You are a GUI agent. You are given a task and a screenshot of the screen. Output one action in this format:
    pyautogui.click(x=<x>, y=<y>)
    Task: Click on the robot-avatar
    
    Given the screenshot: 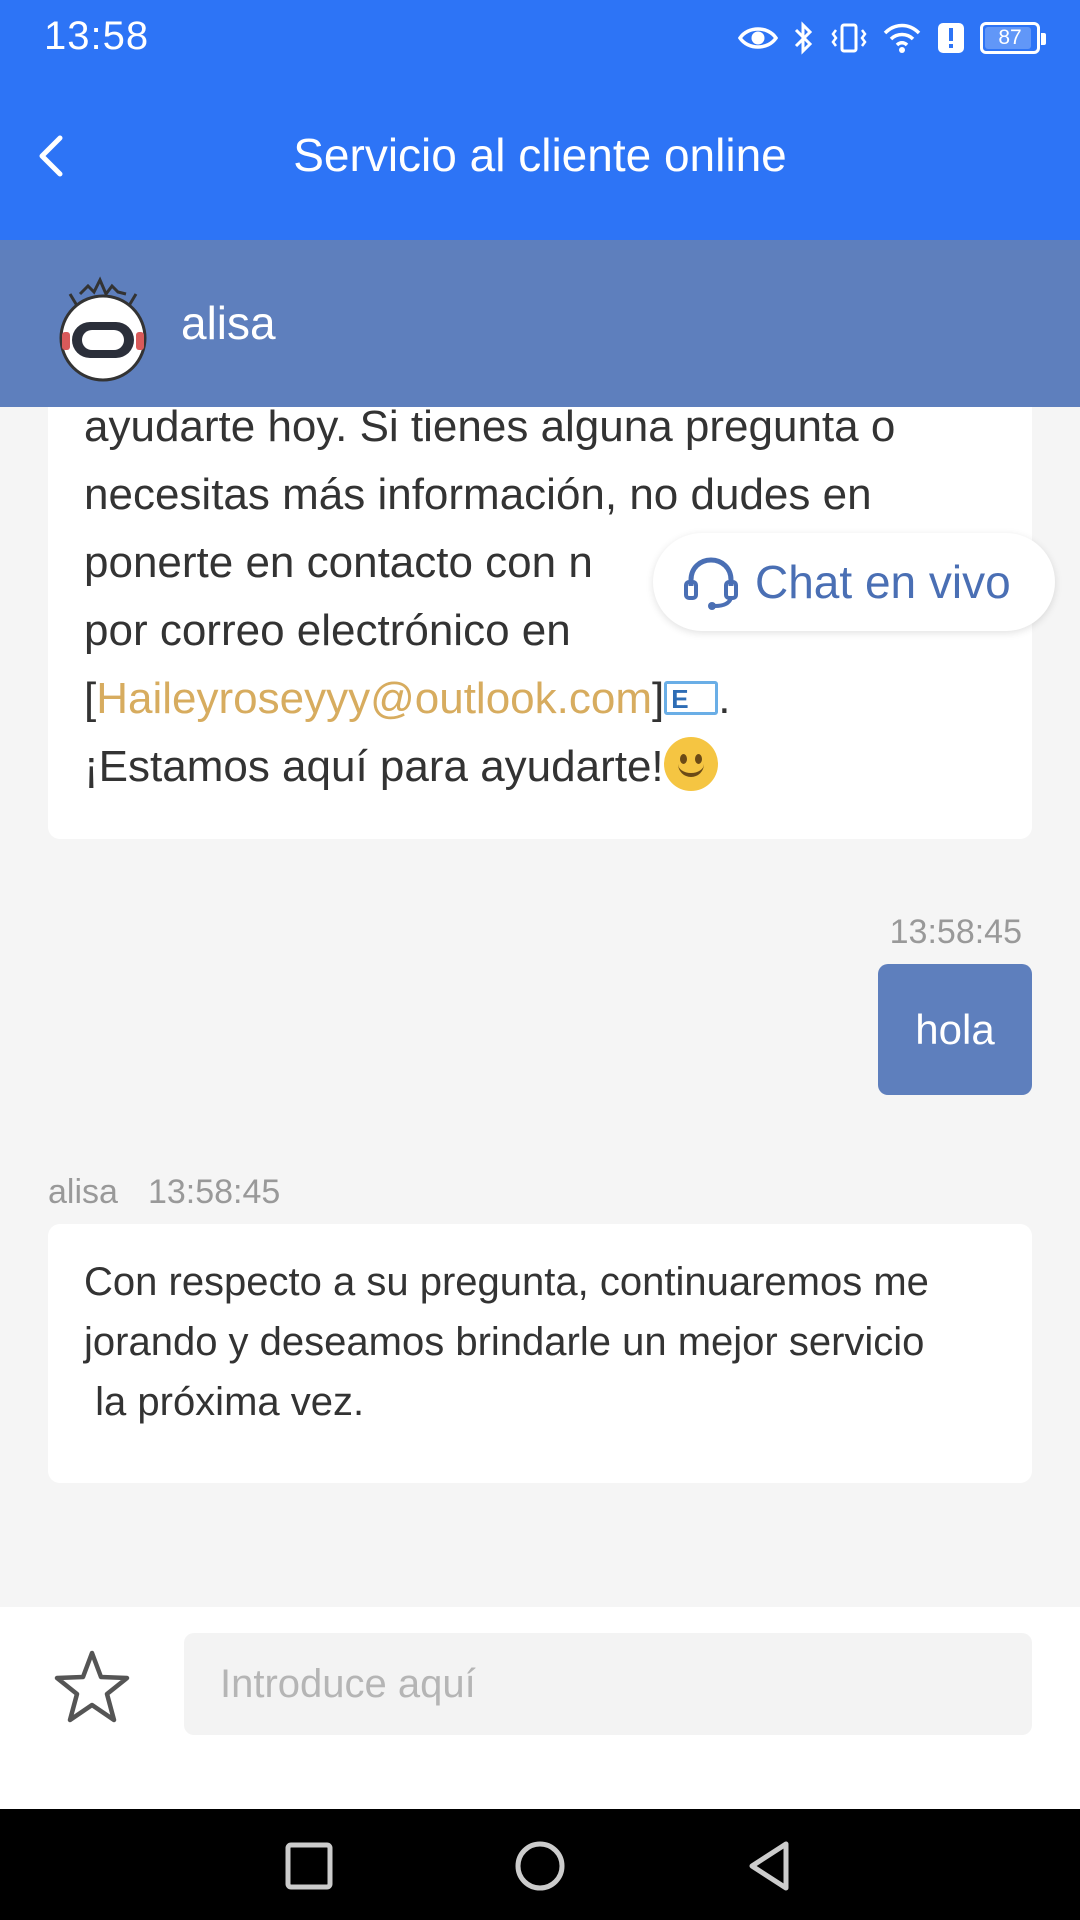 What is the action you would take?
    pyautogui.click(x=103, y=329)
    